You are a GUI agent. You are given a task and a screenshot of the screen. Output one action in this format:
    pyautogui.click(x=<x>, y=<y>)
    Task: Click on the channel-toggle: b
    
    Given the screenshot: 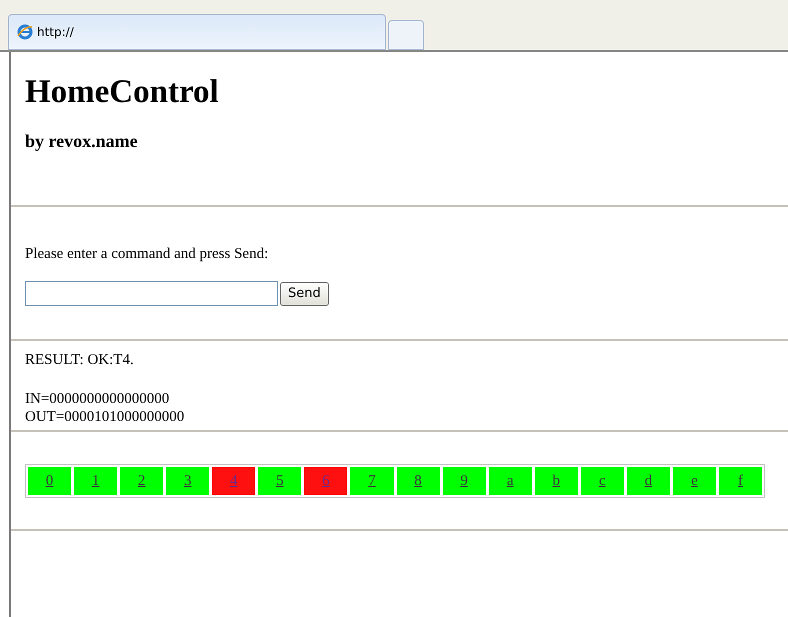 What is the action you would take?
    pyautogui.click(x=556, y=481)
    